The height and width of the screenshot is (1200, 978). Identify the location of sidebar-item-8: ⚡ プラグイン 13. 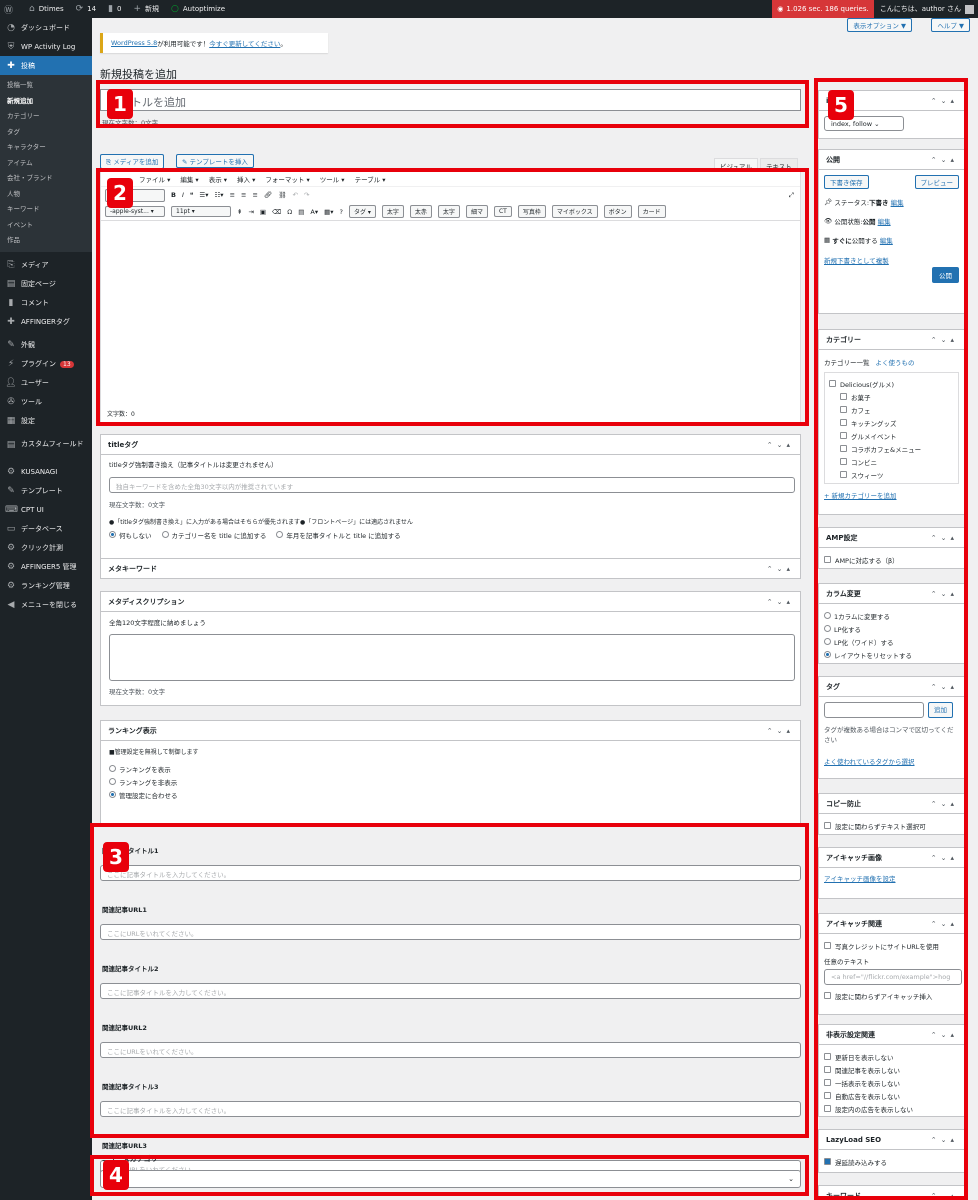
(46, 364).